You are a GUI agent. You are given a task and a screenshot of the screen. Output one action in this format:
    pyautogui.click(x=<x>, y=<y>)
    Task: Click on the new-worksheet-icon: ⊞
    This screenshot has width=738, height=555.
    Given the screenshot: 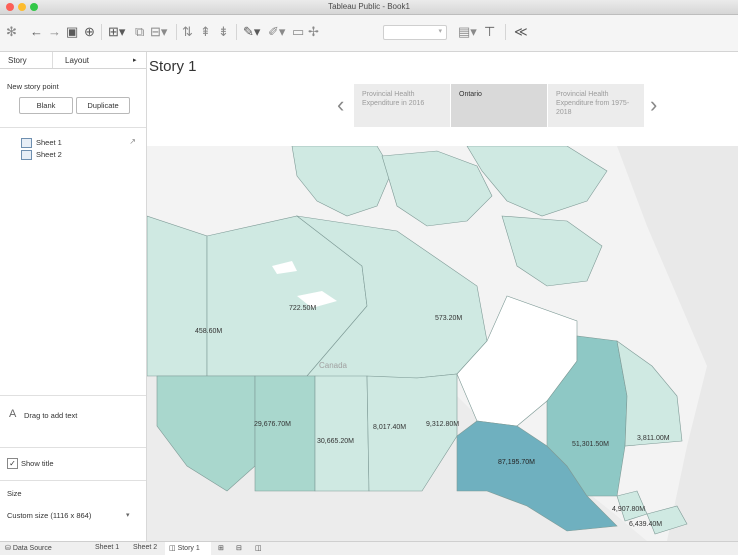 What is the action you would take?
    pyautogui.click(x=221, y=548)
    